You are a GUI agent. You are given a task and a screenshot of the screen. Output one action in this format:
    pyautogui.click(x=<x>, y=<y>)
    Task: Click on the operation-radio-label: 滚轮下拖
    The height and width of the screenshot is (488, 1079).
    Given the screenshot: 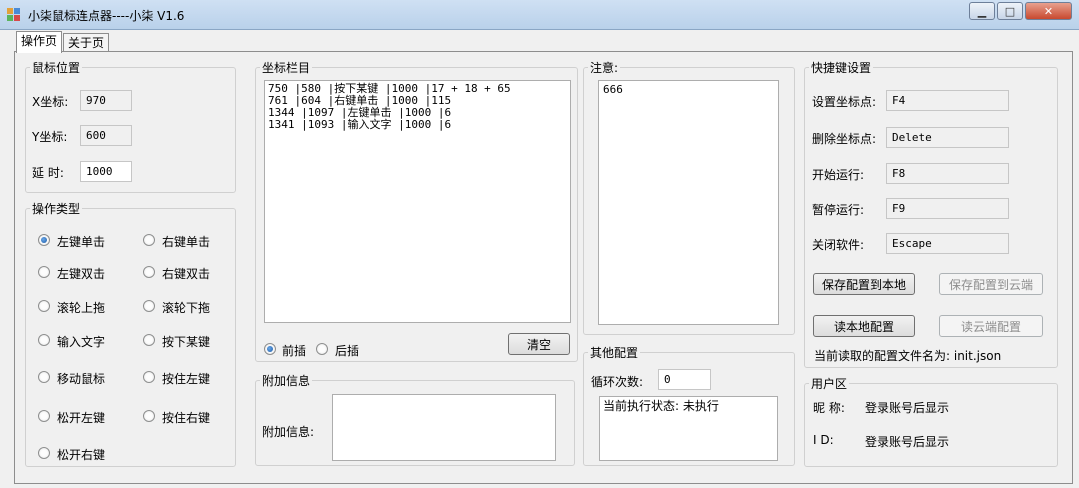 What is the action you would take?
    pyautogui.click(x=186, y=308)
    